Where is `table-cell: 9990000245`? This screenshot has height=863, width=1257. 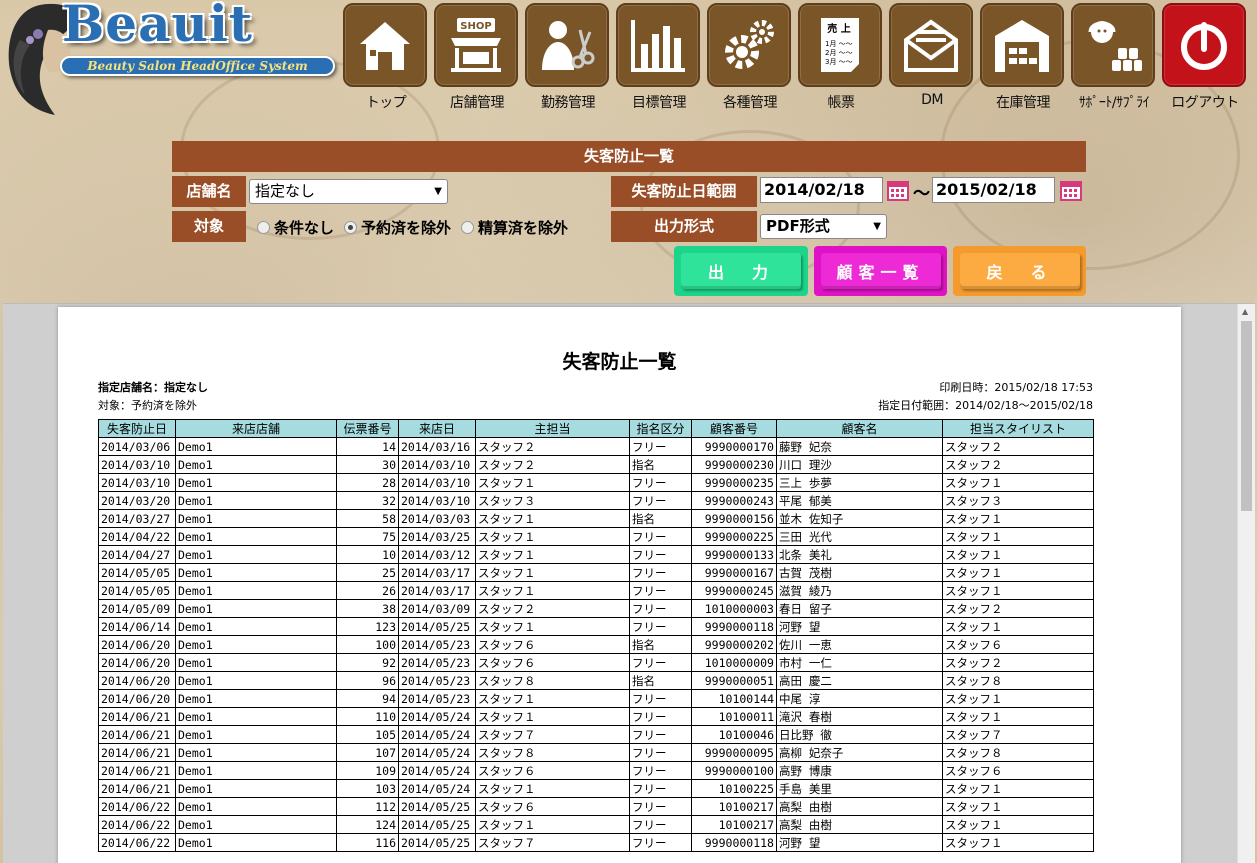
table-cell: 9990000245 is located at coordinates (734, 590).